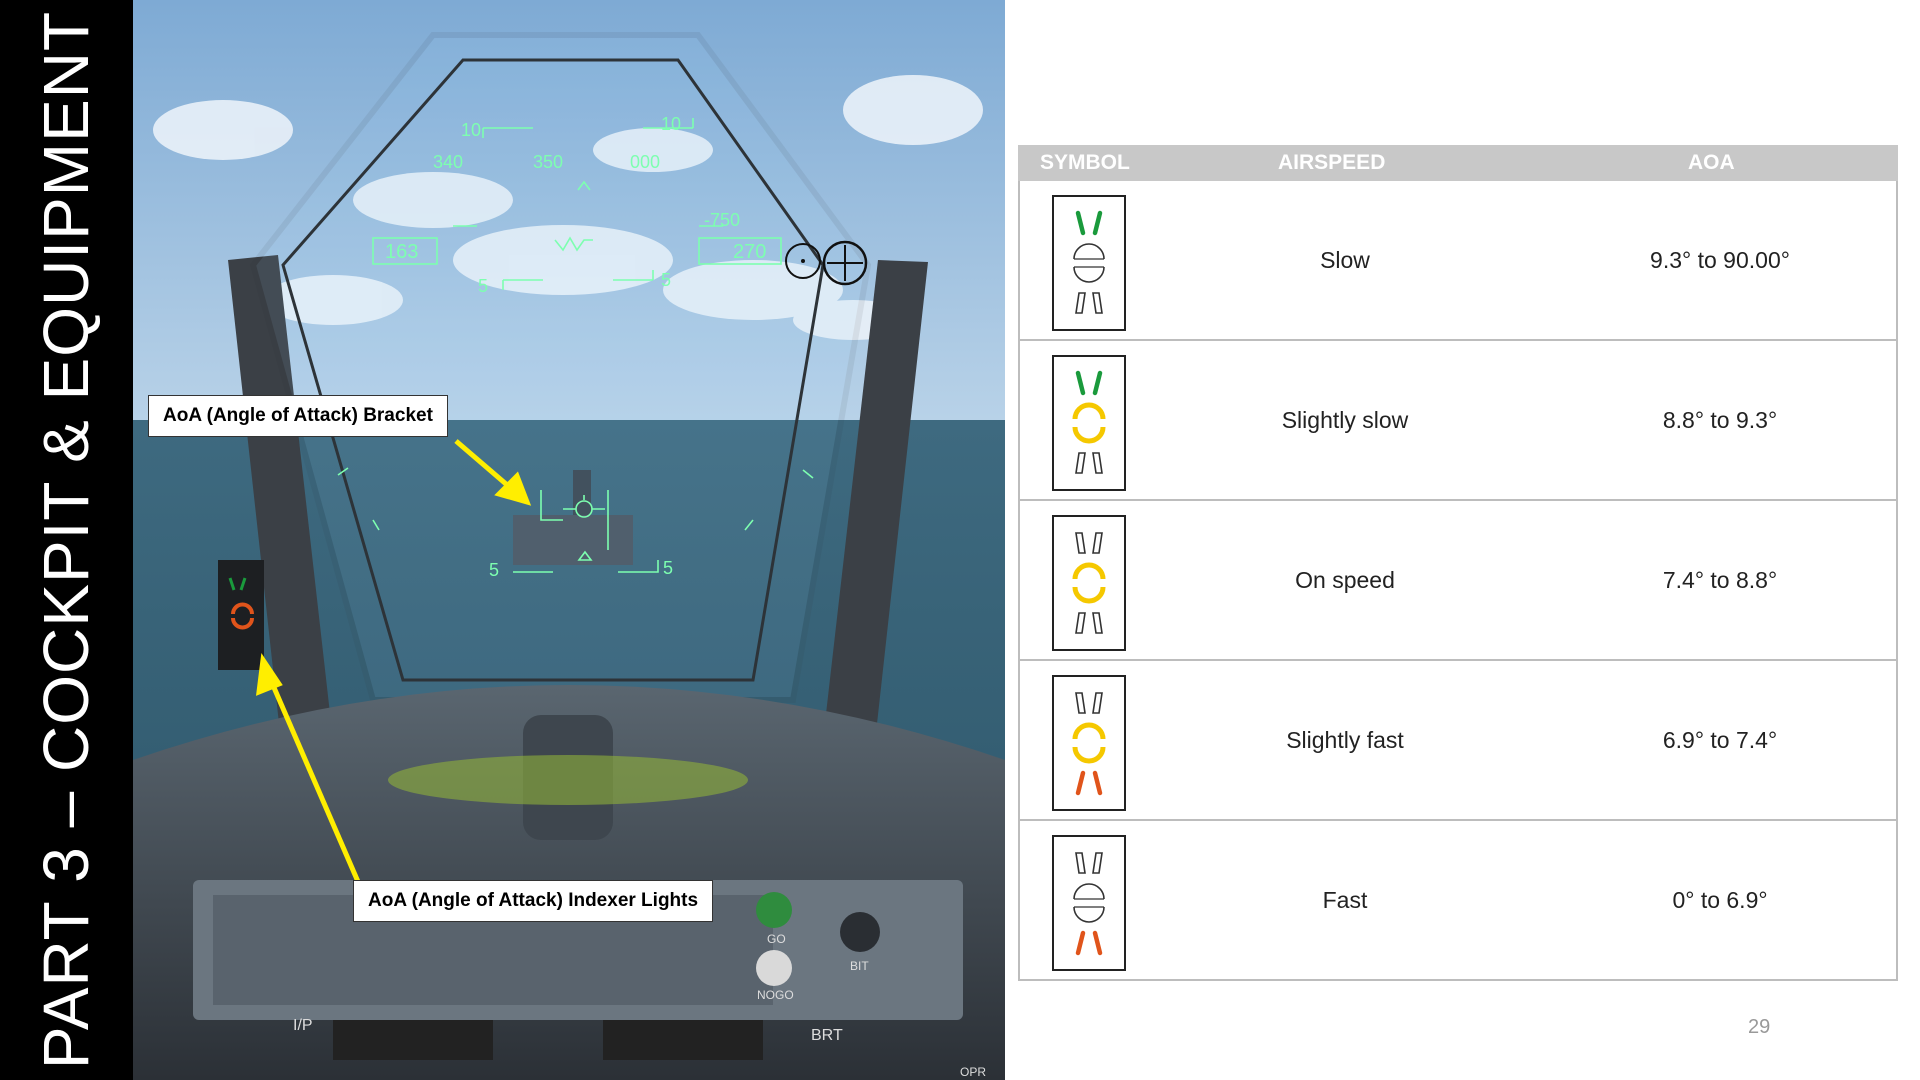 The height and width of the screenshot is (1080, 1920). Describe the element at coordinates (483, 286) in the screenshot. I see `hud-pitch-lower-left: 5` at that location.